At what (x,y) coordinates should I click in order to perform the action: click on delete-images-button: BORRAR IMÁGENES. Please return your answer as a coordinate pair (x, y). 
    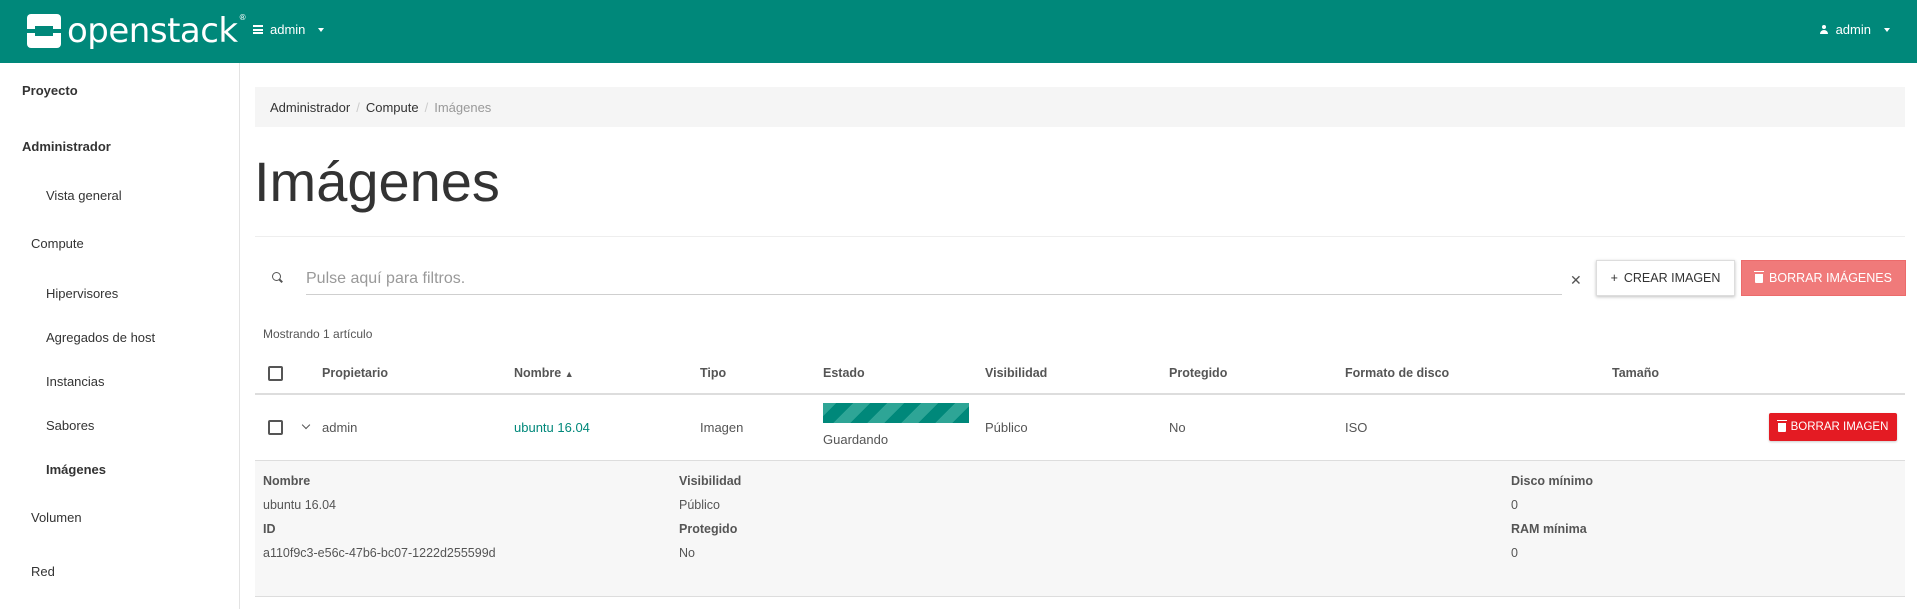
    Looking at the image, I should click on (1823, 278).